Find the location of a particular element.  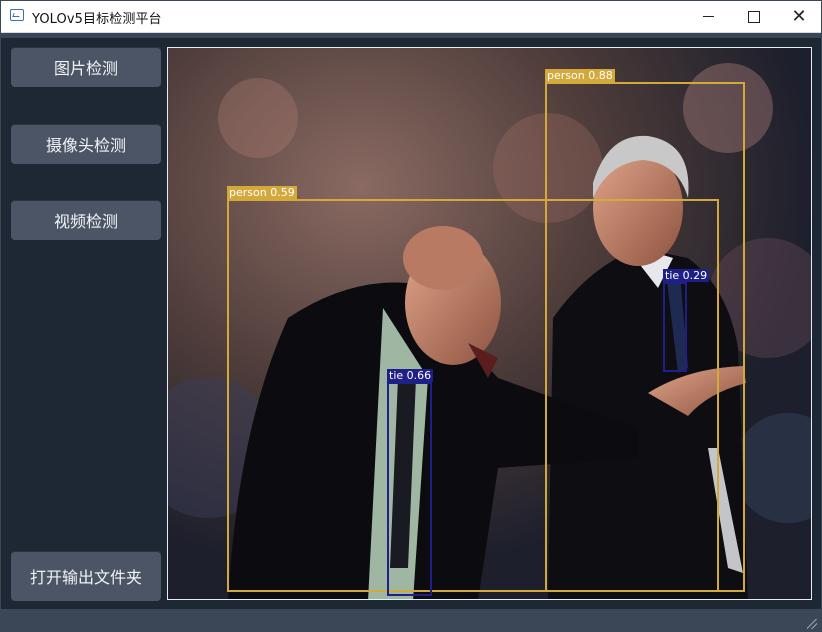

camera-detect-button: 摄像头检测 is located at coordinates (86, 144).